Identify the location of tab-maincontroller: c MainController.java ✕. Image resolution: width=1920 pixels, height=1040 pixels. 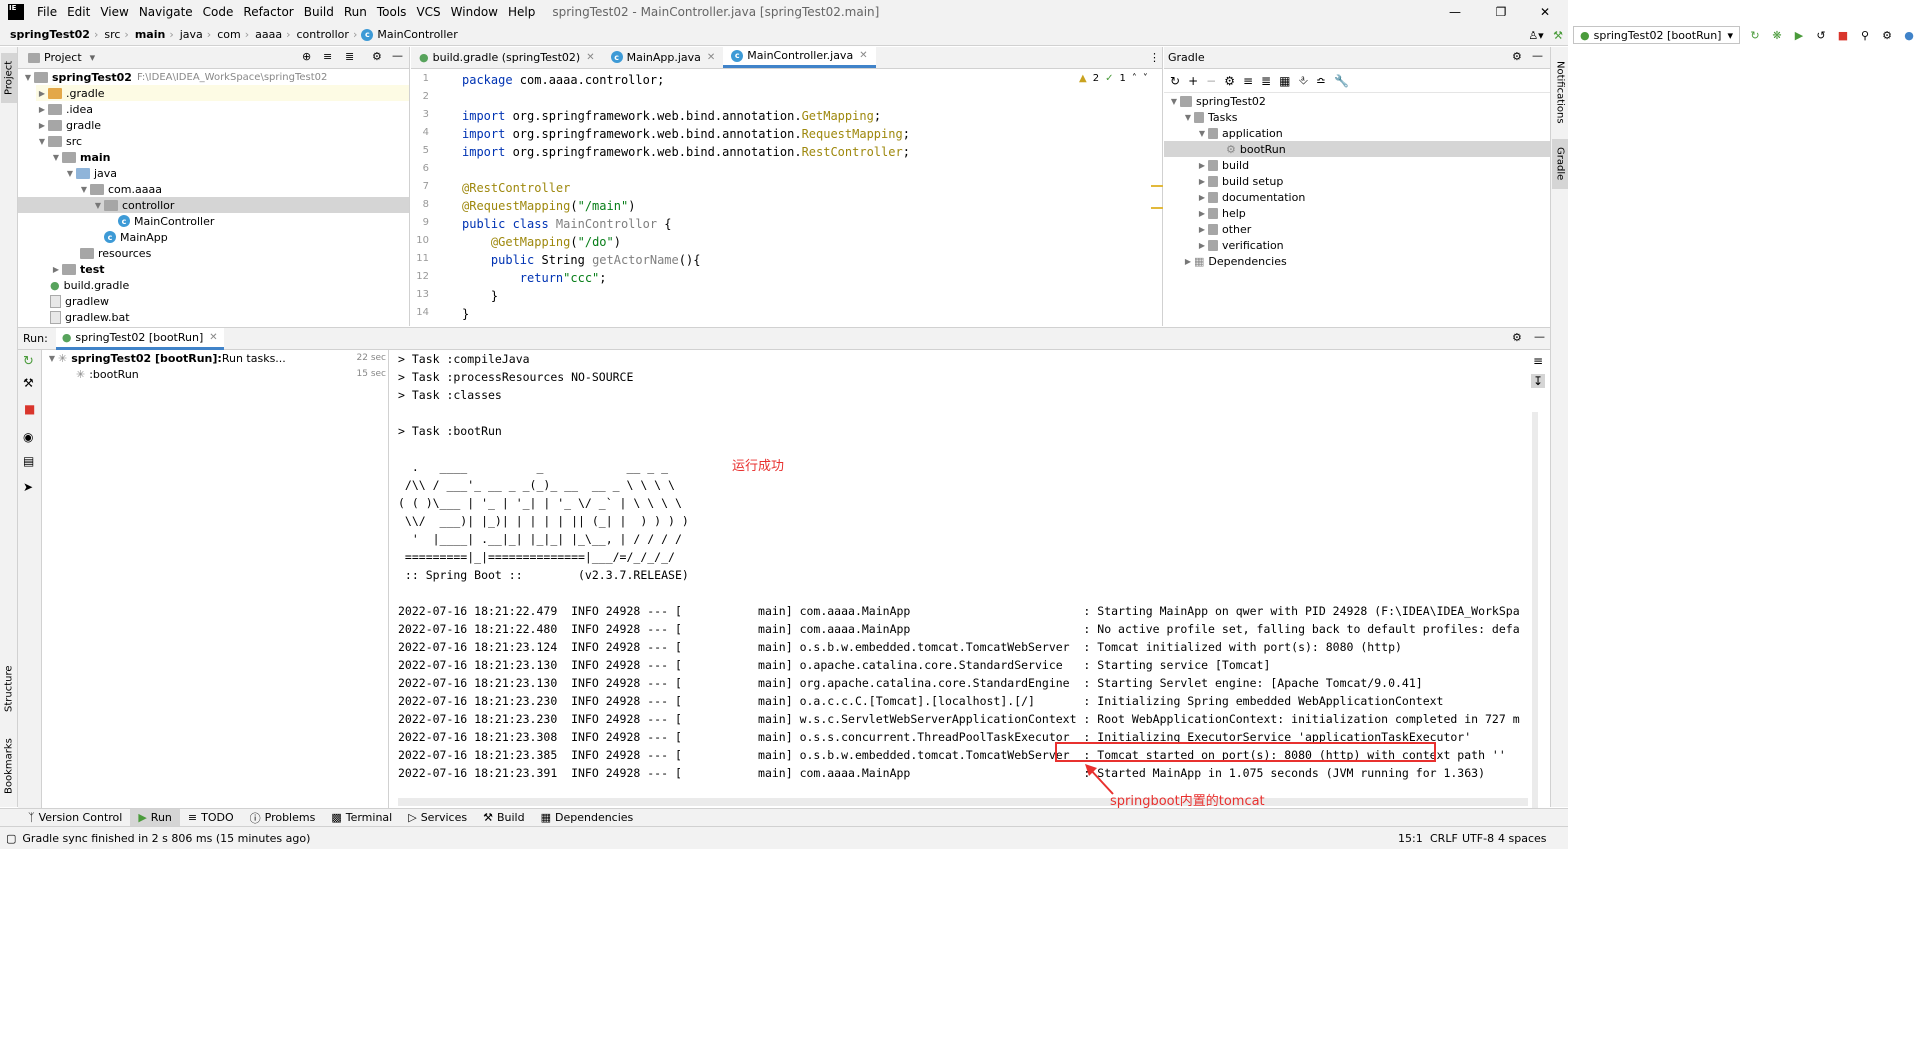
(799, 57).